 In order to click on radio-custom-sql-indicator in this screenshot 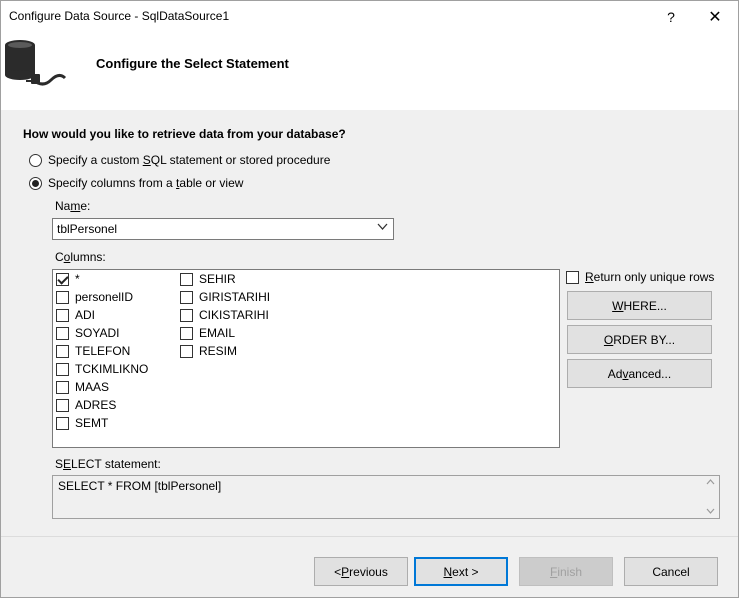, I will do `click(35, 160)`.